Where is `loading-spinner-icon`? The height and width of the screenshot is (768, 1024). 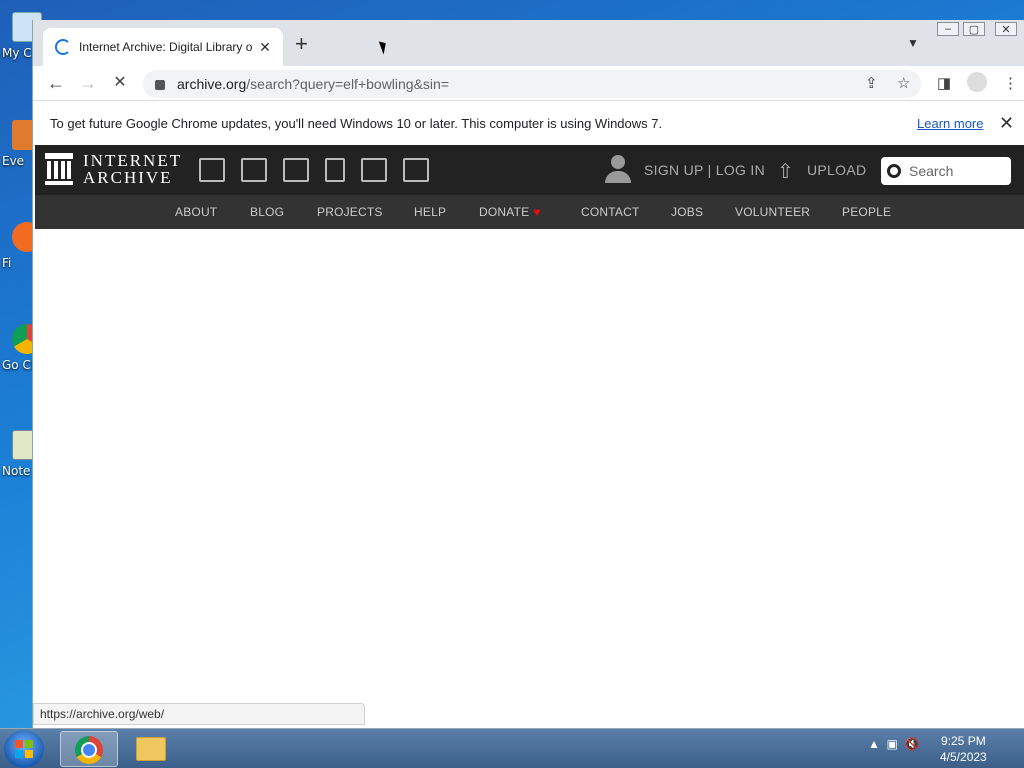
loading-spinner-icon is located at coordinates (63, 47).